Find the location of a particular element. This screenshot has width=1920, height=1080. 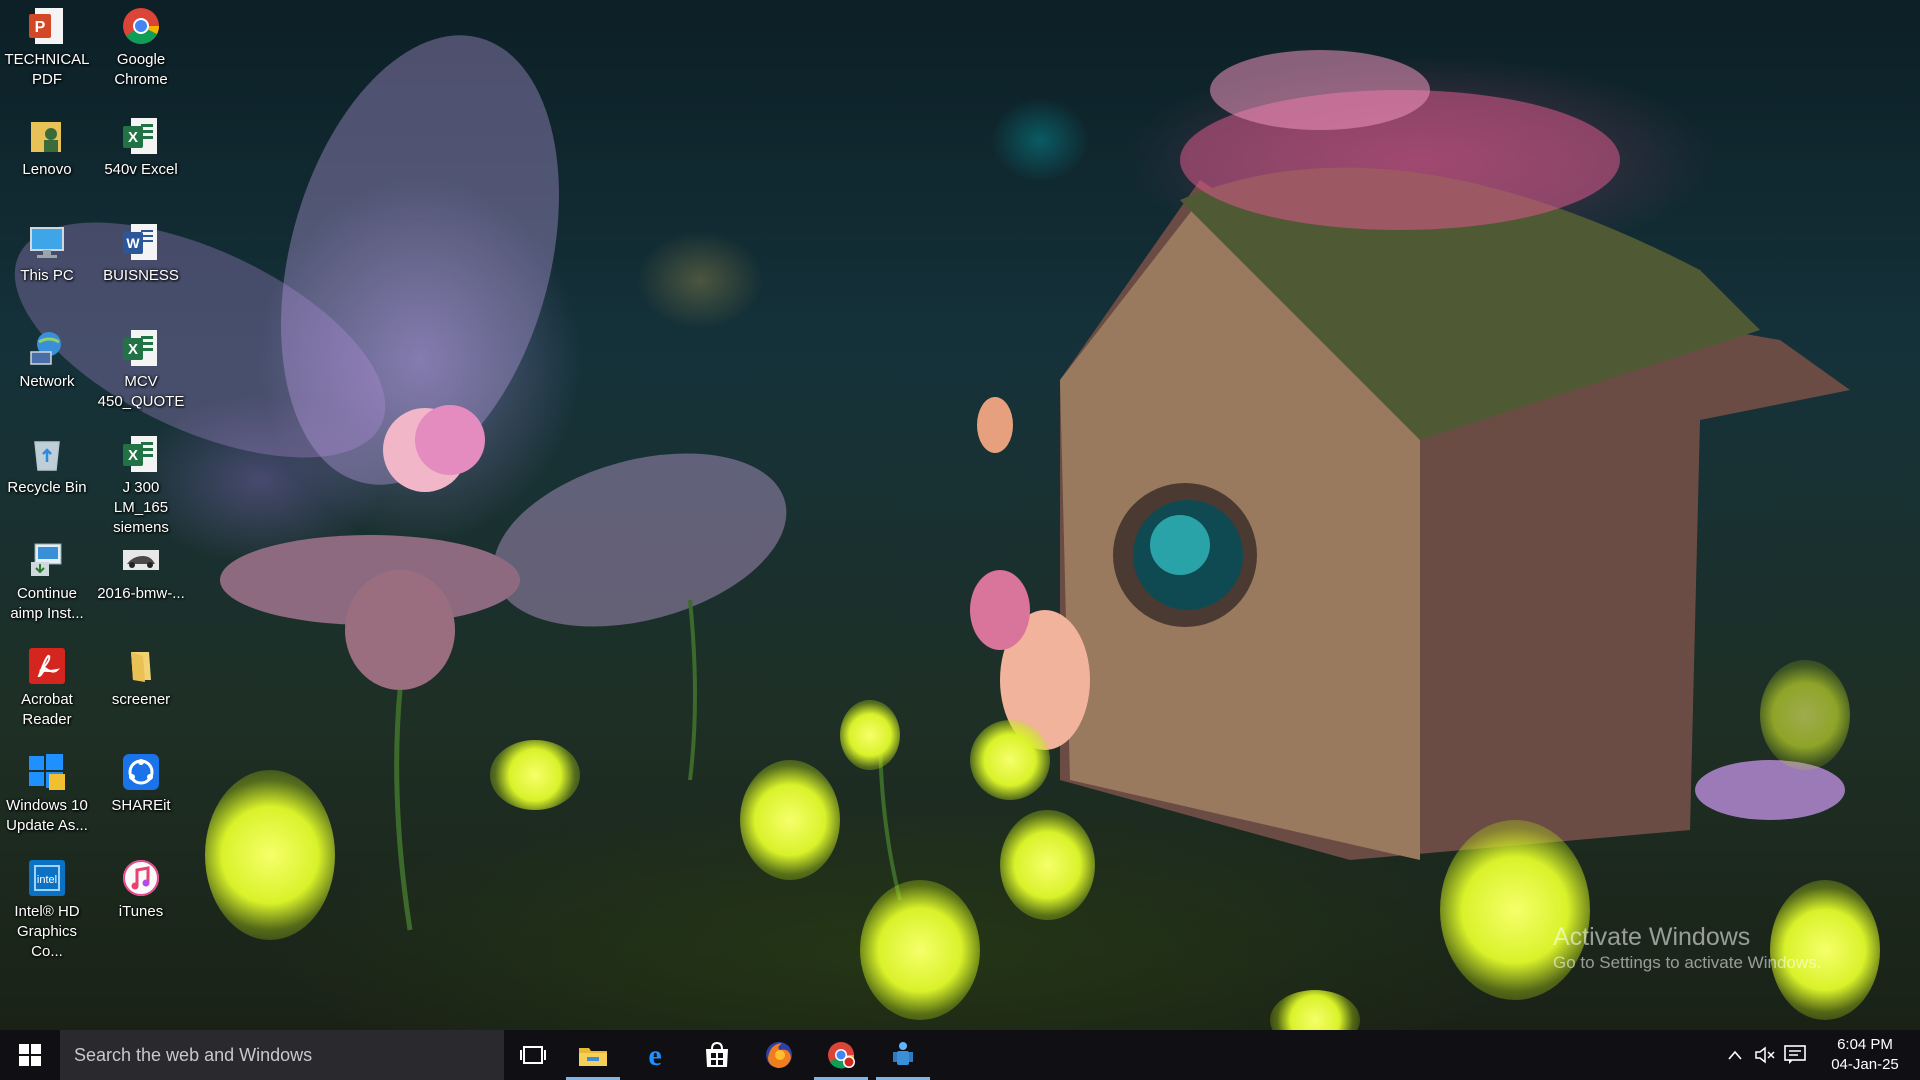

user-folder-icon is located at coordinates (47, 136).